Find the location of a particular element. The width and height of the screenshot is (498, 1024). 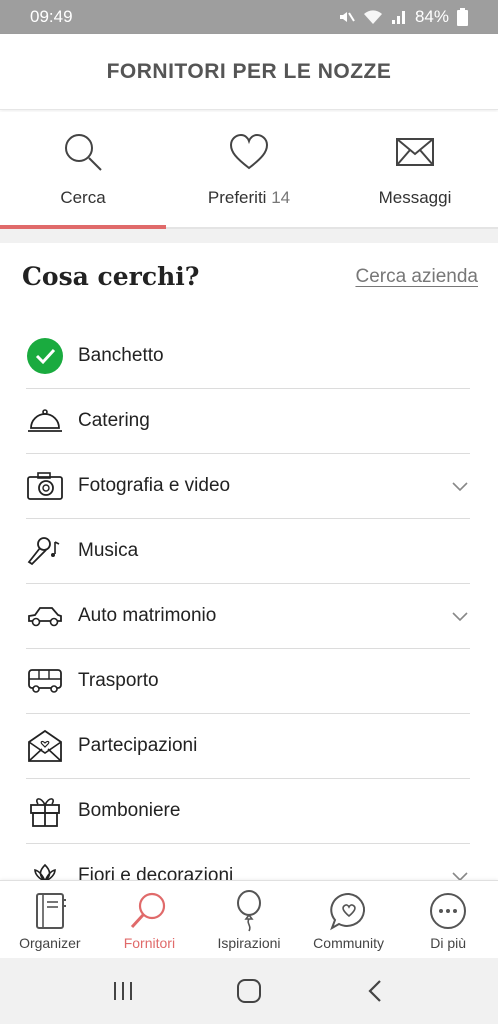

category-label: Auto matrimonio is located at coordinates (147, 615).